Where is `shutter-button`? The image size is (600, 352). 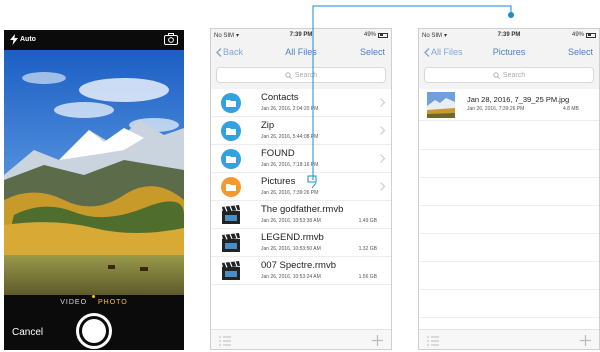
shutter-button is located at coordinates (94, 331).